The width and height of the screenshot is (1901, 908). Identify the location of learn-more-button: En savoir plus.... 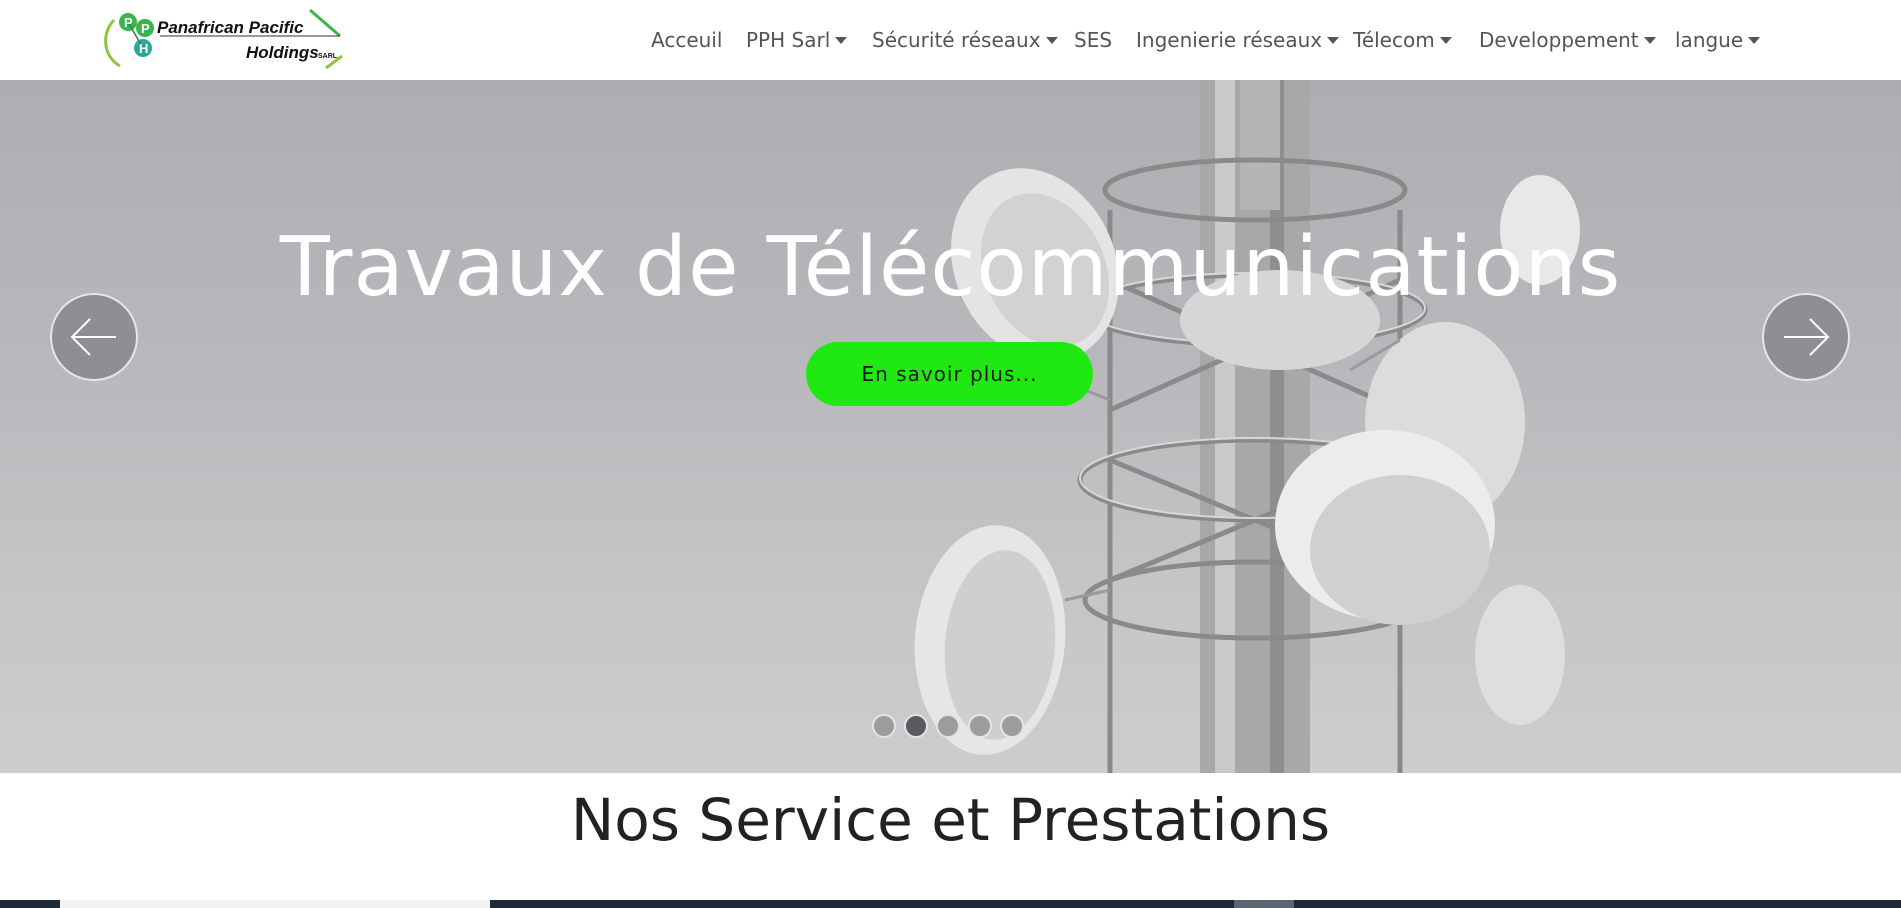
(949, 374).